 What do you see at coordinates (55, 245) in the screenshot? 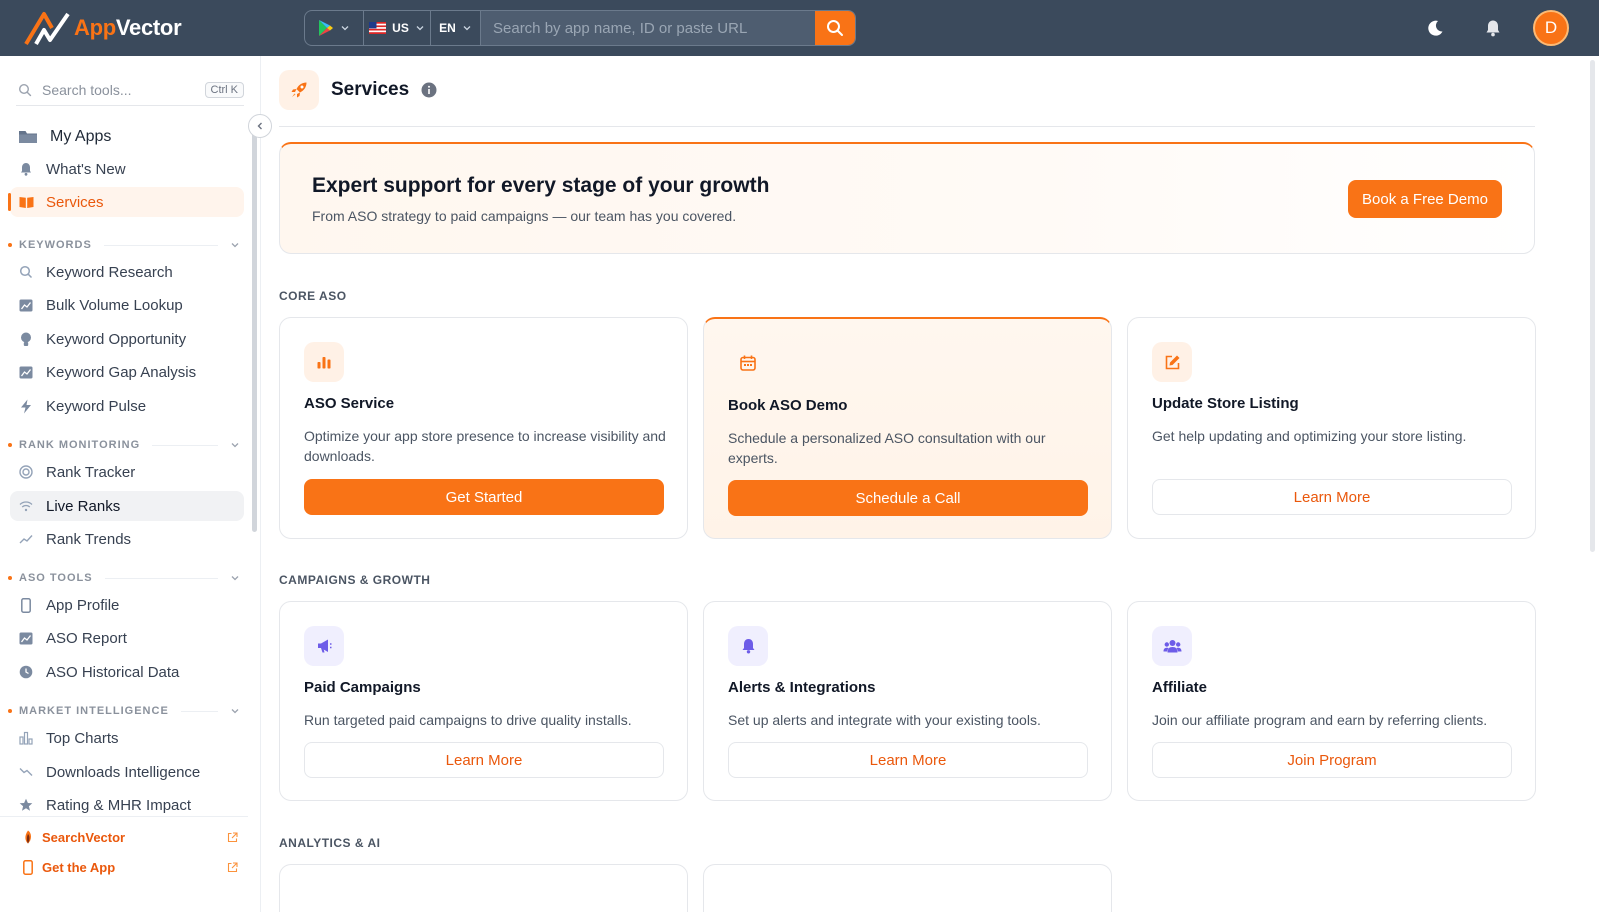
I see `section-title: KEYWORDS` at bounding box center [55, 245].